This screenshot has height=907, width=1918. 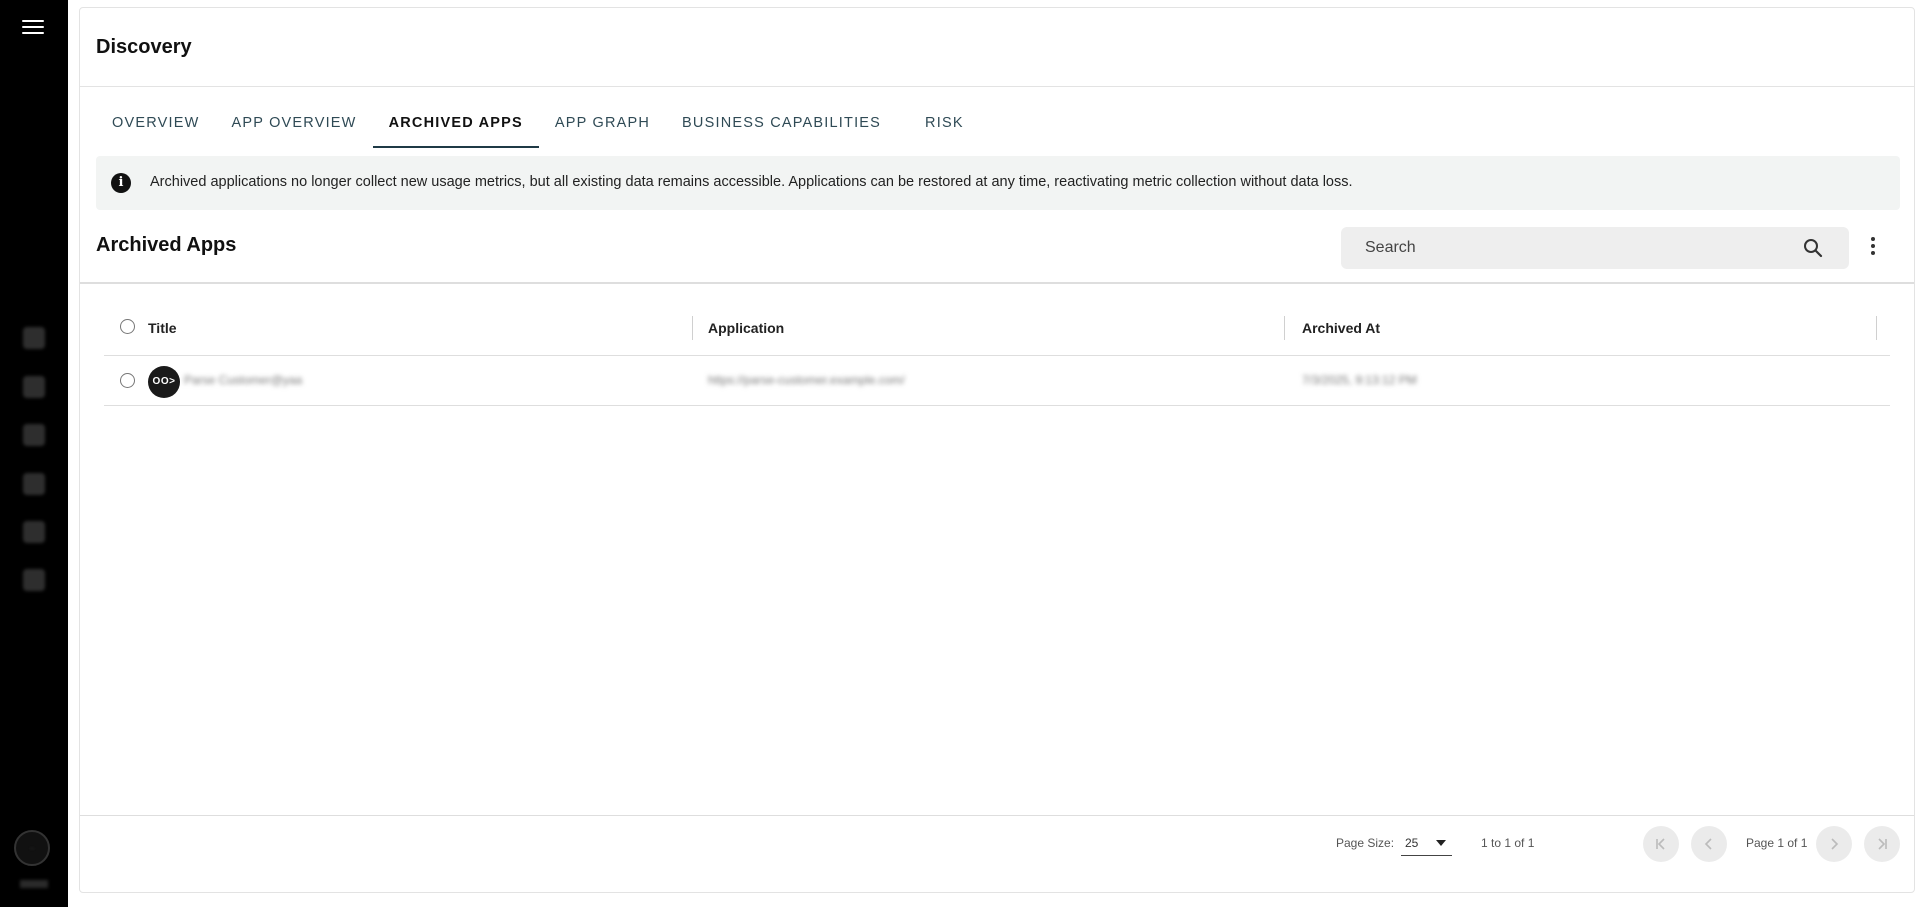 I want to click on last-page-button, so click(x=1882, y=844).